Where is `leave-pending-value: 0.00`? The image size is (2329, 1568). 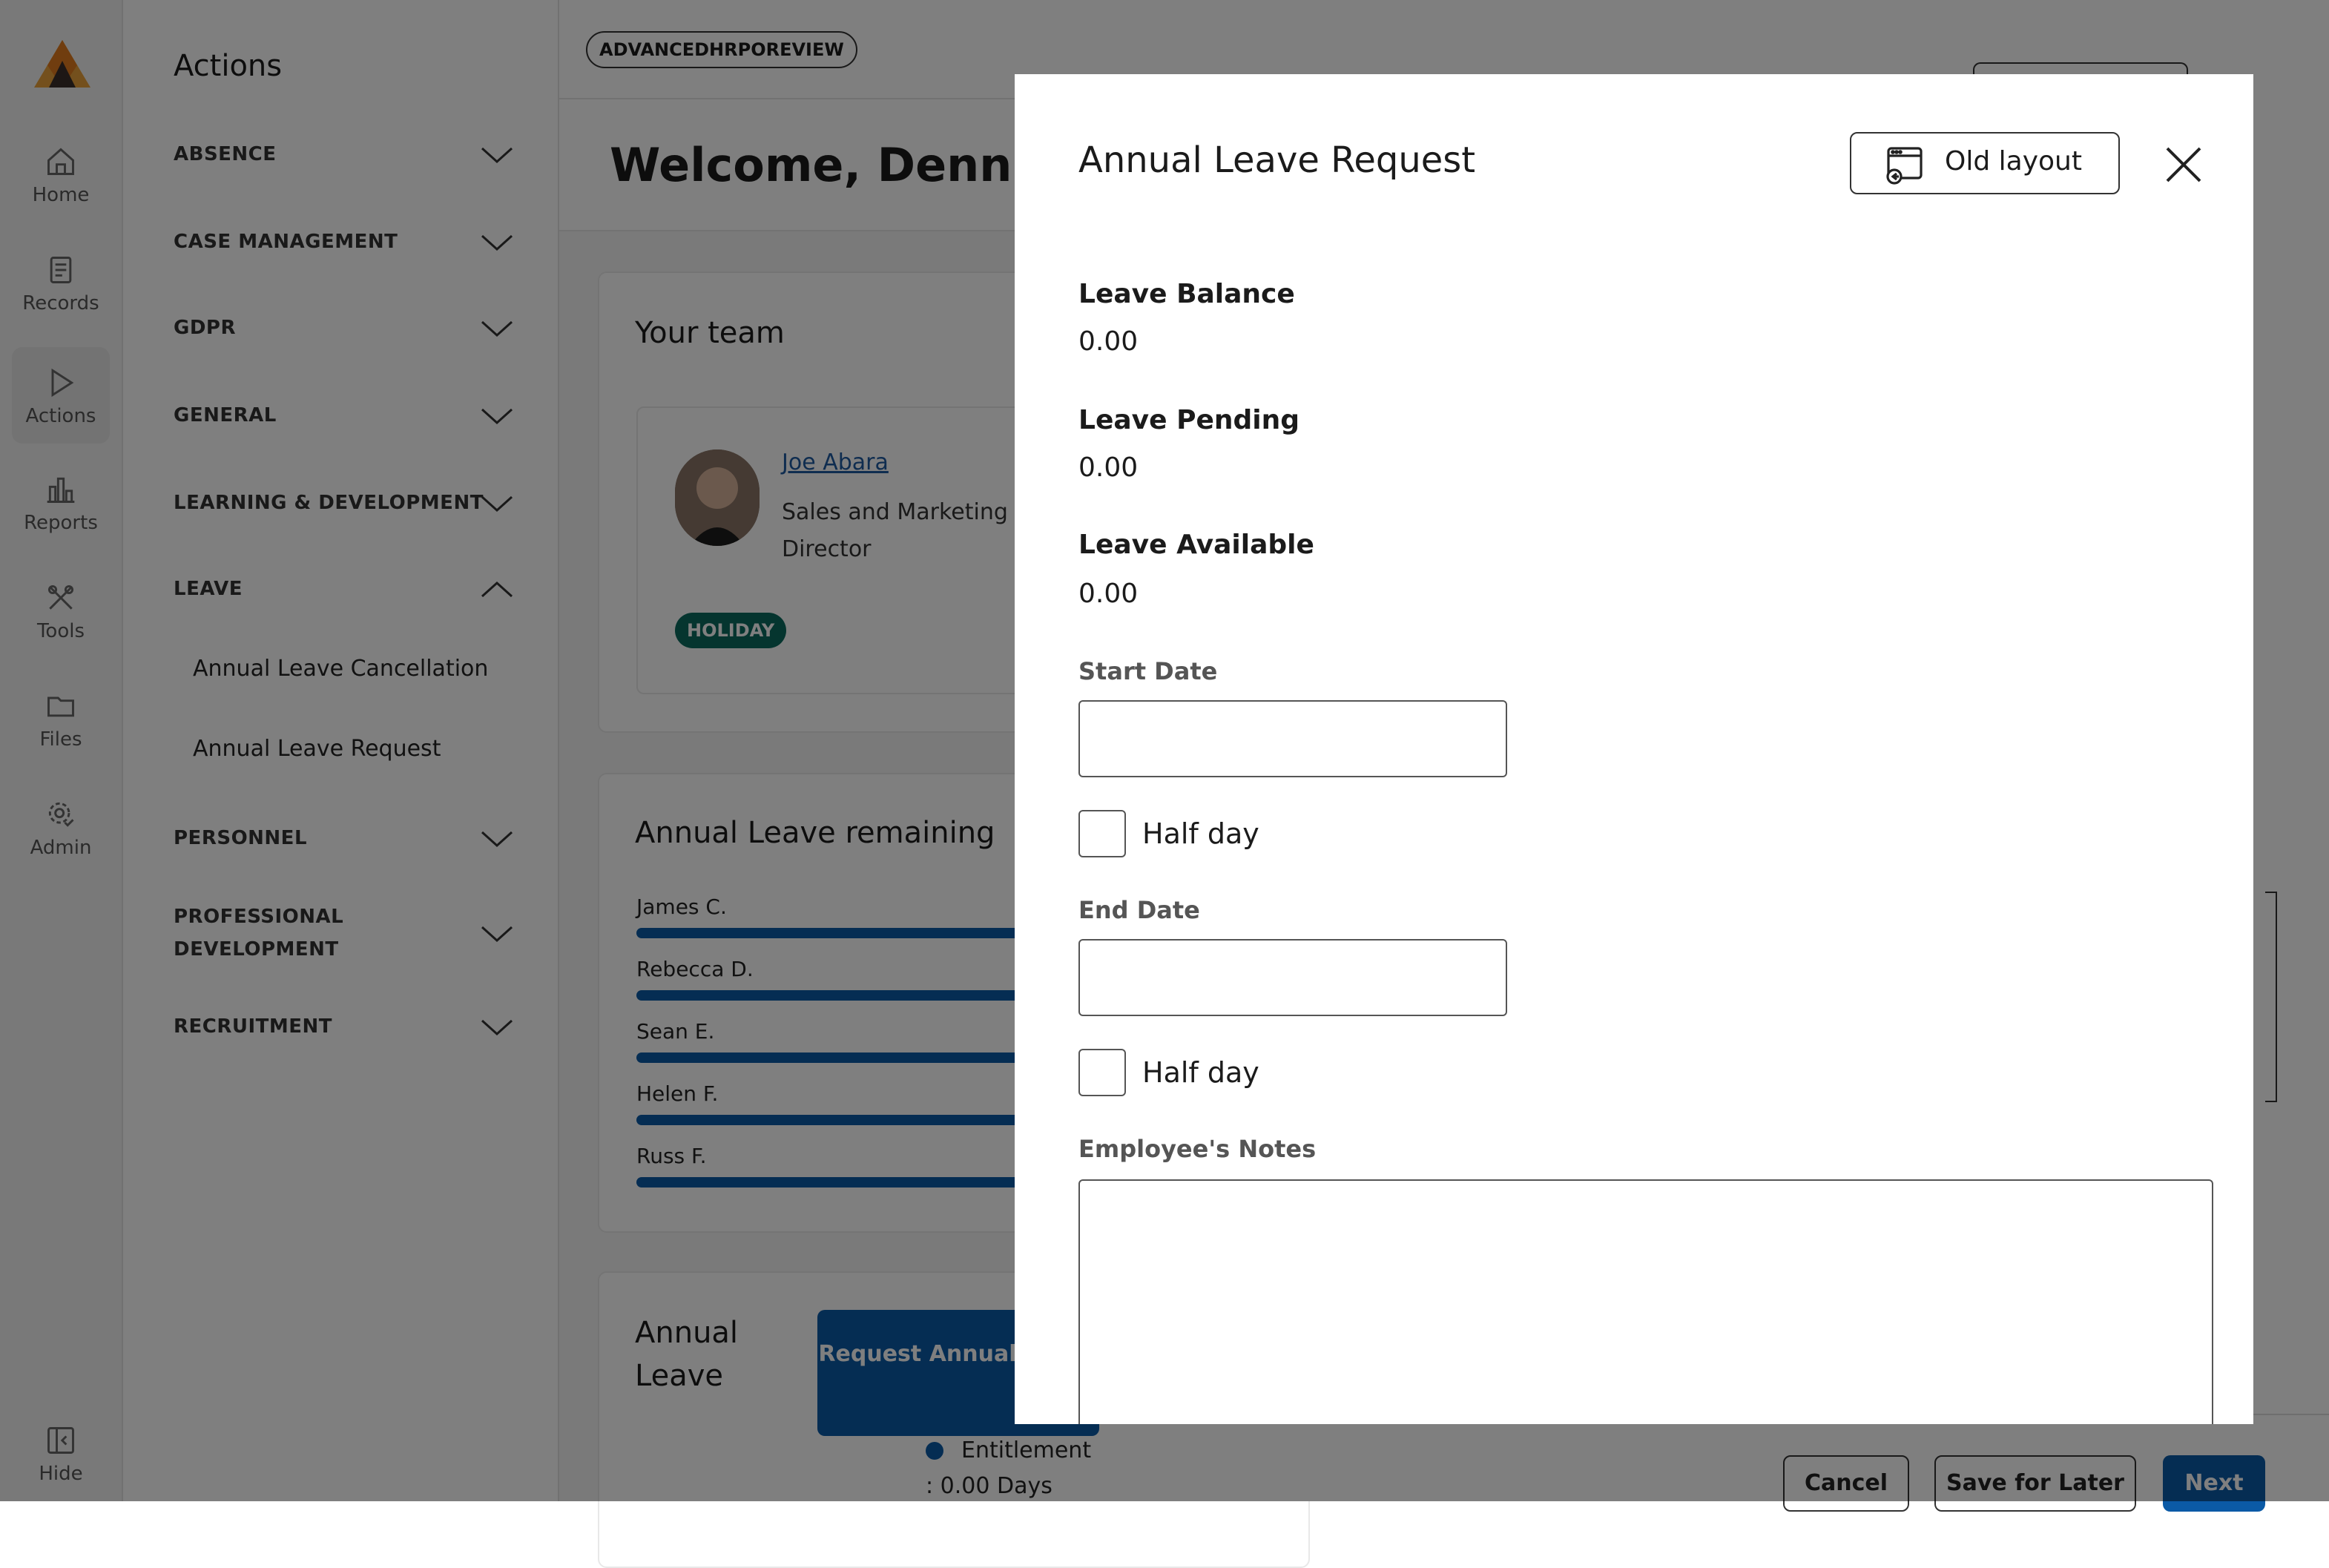
leave-pending-value: 0.00 is located at coordinates (1108, 468).